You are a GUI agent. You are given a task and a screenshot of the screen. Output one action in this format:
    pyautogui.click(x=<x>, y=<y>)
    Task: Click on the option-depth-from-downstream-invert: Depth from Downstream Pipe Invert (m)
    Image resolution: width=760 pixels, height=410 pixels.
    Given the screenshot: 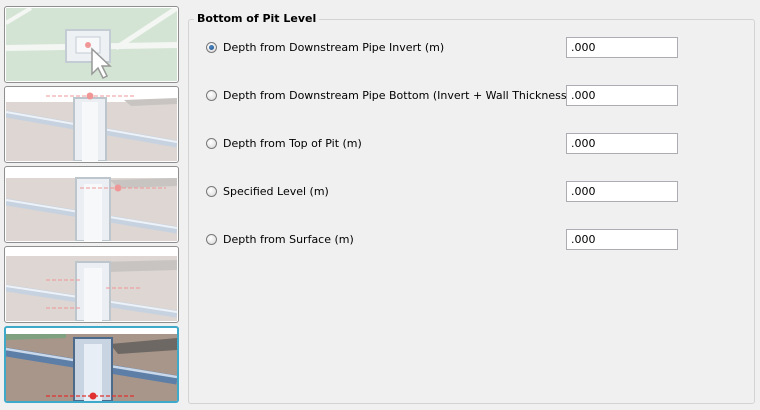 What is the action you would take?
    pyautogui.click(x=325, y=47)
    